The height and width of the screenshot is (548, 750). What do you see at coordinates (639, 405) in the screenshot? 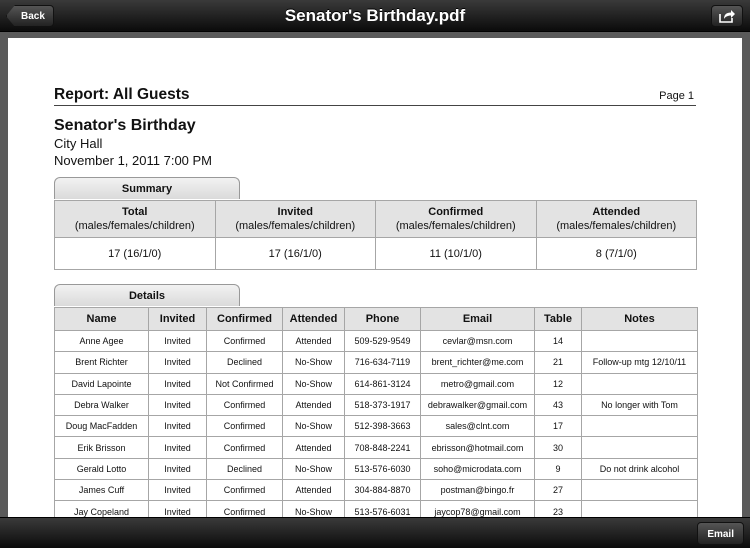
I see `cell-notes: No longer with Tom` at bounding box center [639, 405].